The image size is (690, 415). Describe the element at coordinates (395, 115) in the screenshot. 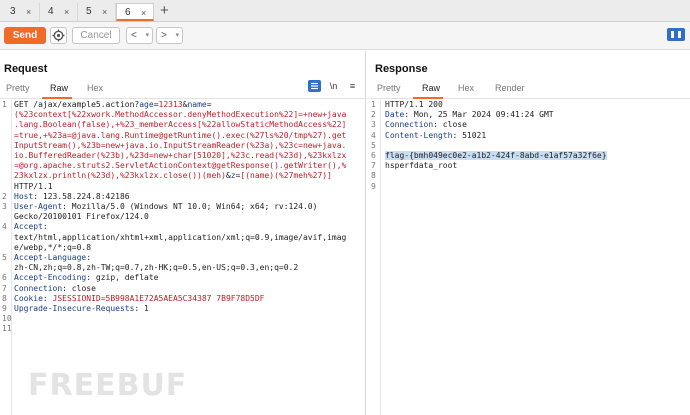

I see `header-name: Date` at that location.